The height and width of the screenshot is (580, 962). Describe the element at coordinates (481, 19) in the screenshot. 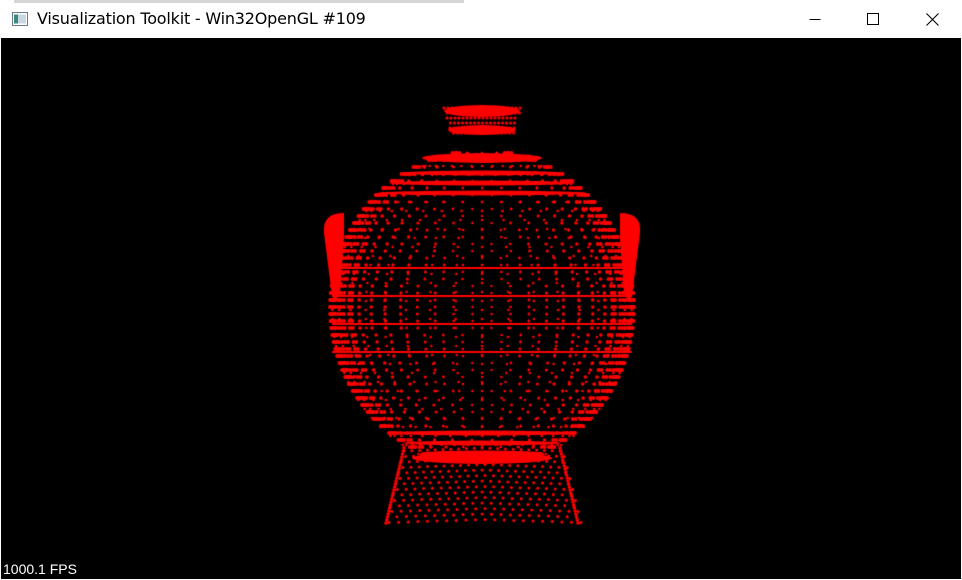

I see `title-bar: Visualization Toolkit - Win32OpenGL #109` at that location.